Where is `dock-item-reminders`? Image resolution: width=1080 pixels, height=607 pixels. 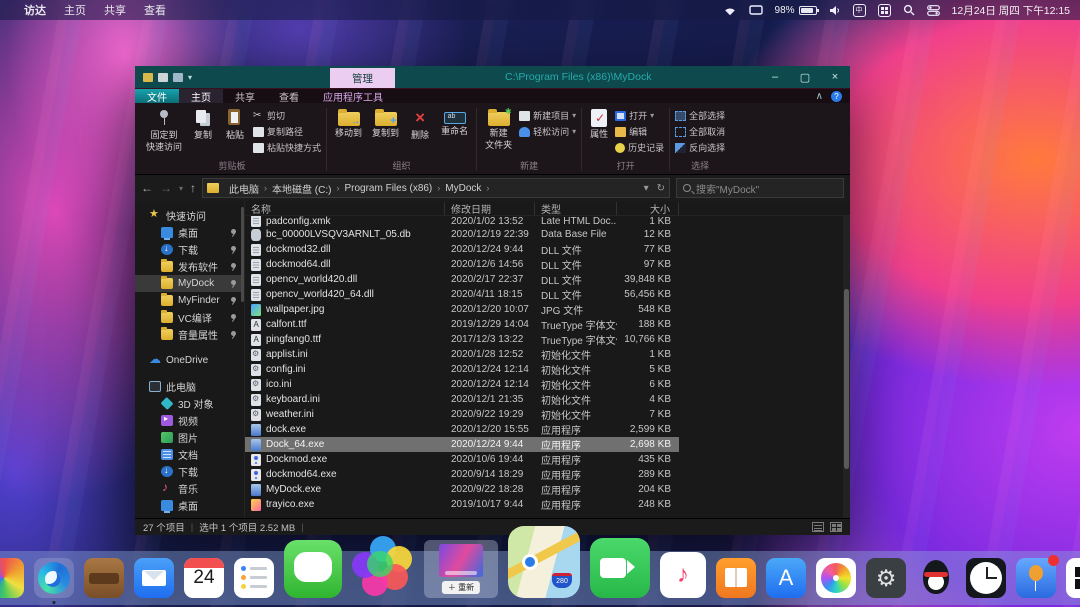
dock-item-reminders is located at coordinates (254, 578).